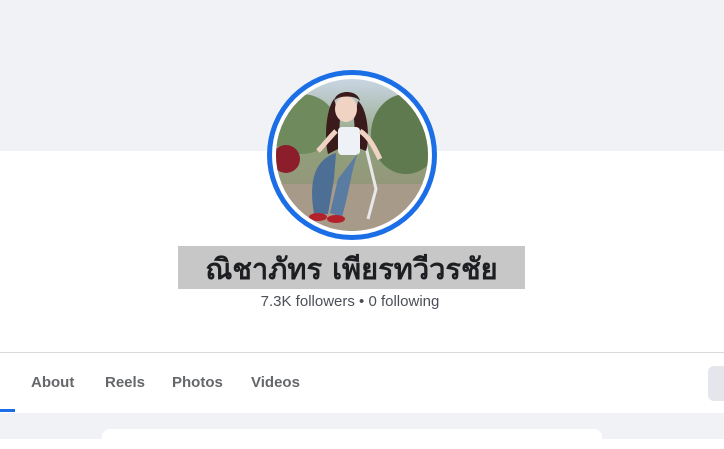 The height and width of the screenshot is (449, 724). What do you see at coordinates (716, 383) in the screenshot?
I see `more-options-button` at bounding box center [716, 383].